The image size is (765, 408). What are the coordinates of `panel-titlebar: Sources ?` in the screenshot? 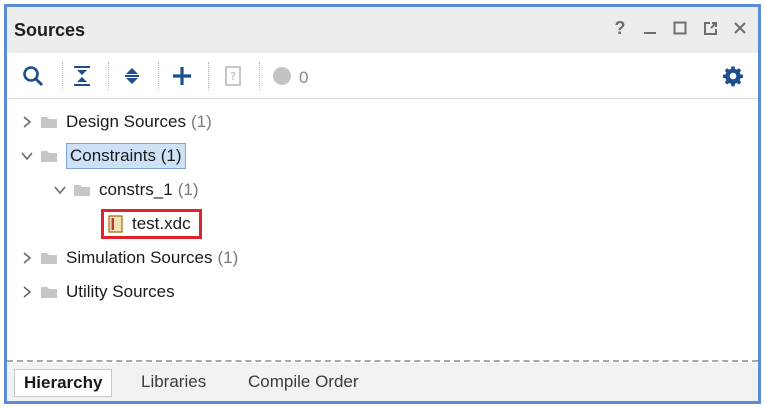 It's located at (382, 30).